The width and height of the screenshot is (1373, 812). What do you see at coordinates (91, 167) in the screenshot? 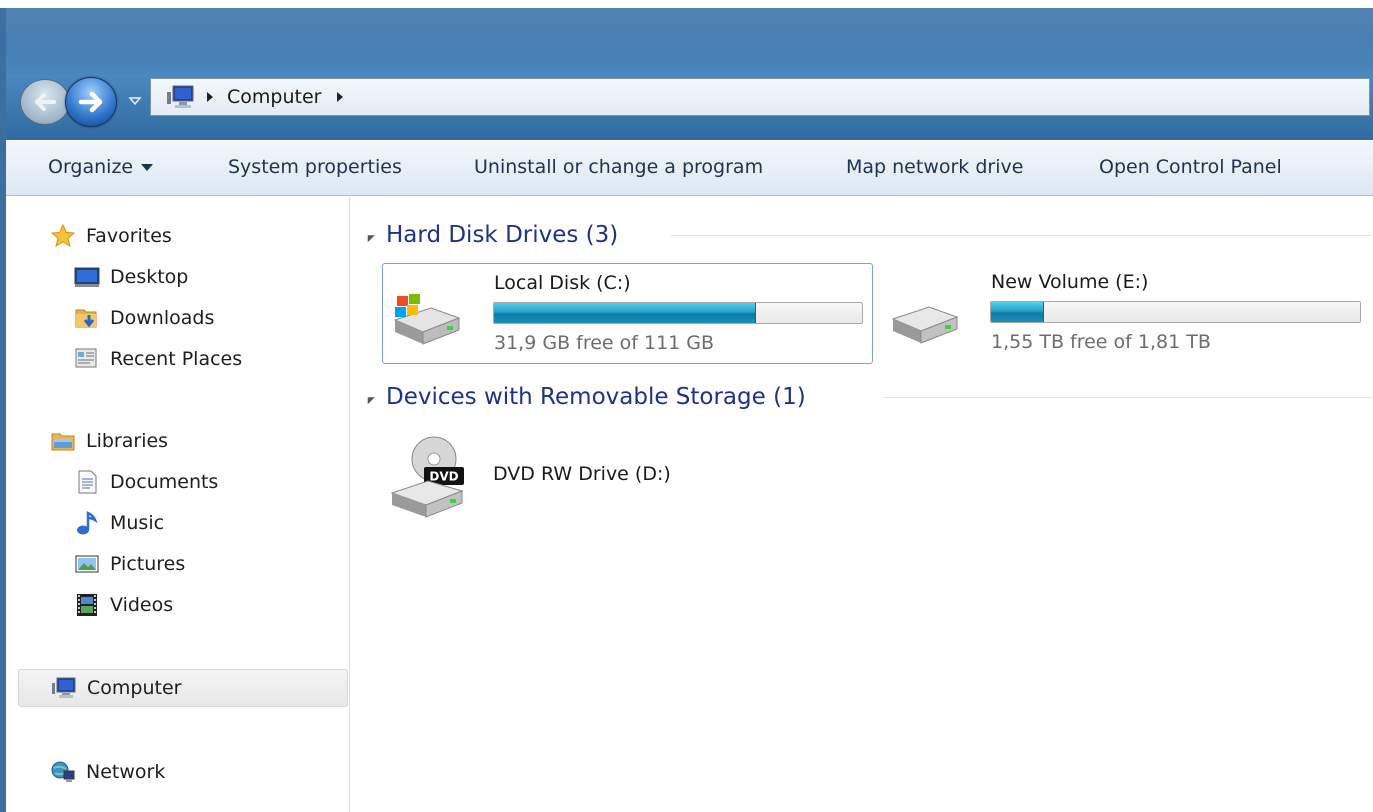
I see `organize-label: Organize` at bounding box center [91, 167].